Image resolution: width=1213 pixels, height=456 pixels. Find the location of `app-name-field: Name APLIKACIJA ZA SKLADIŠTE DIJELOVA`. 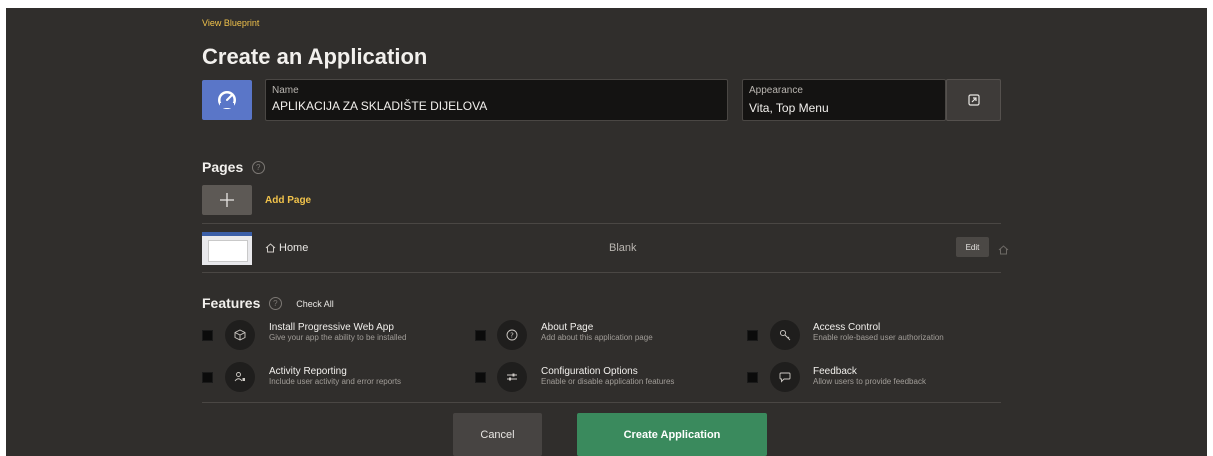

app-name-field: Name APLIKACIJA ZA SKLADIŠTE DIJELOVA is located at coordinates (496, 100).